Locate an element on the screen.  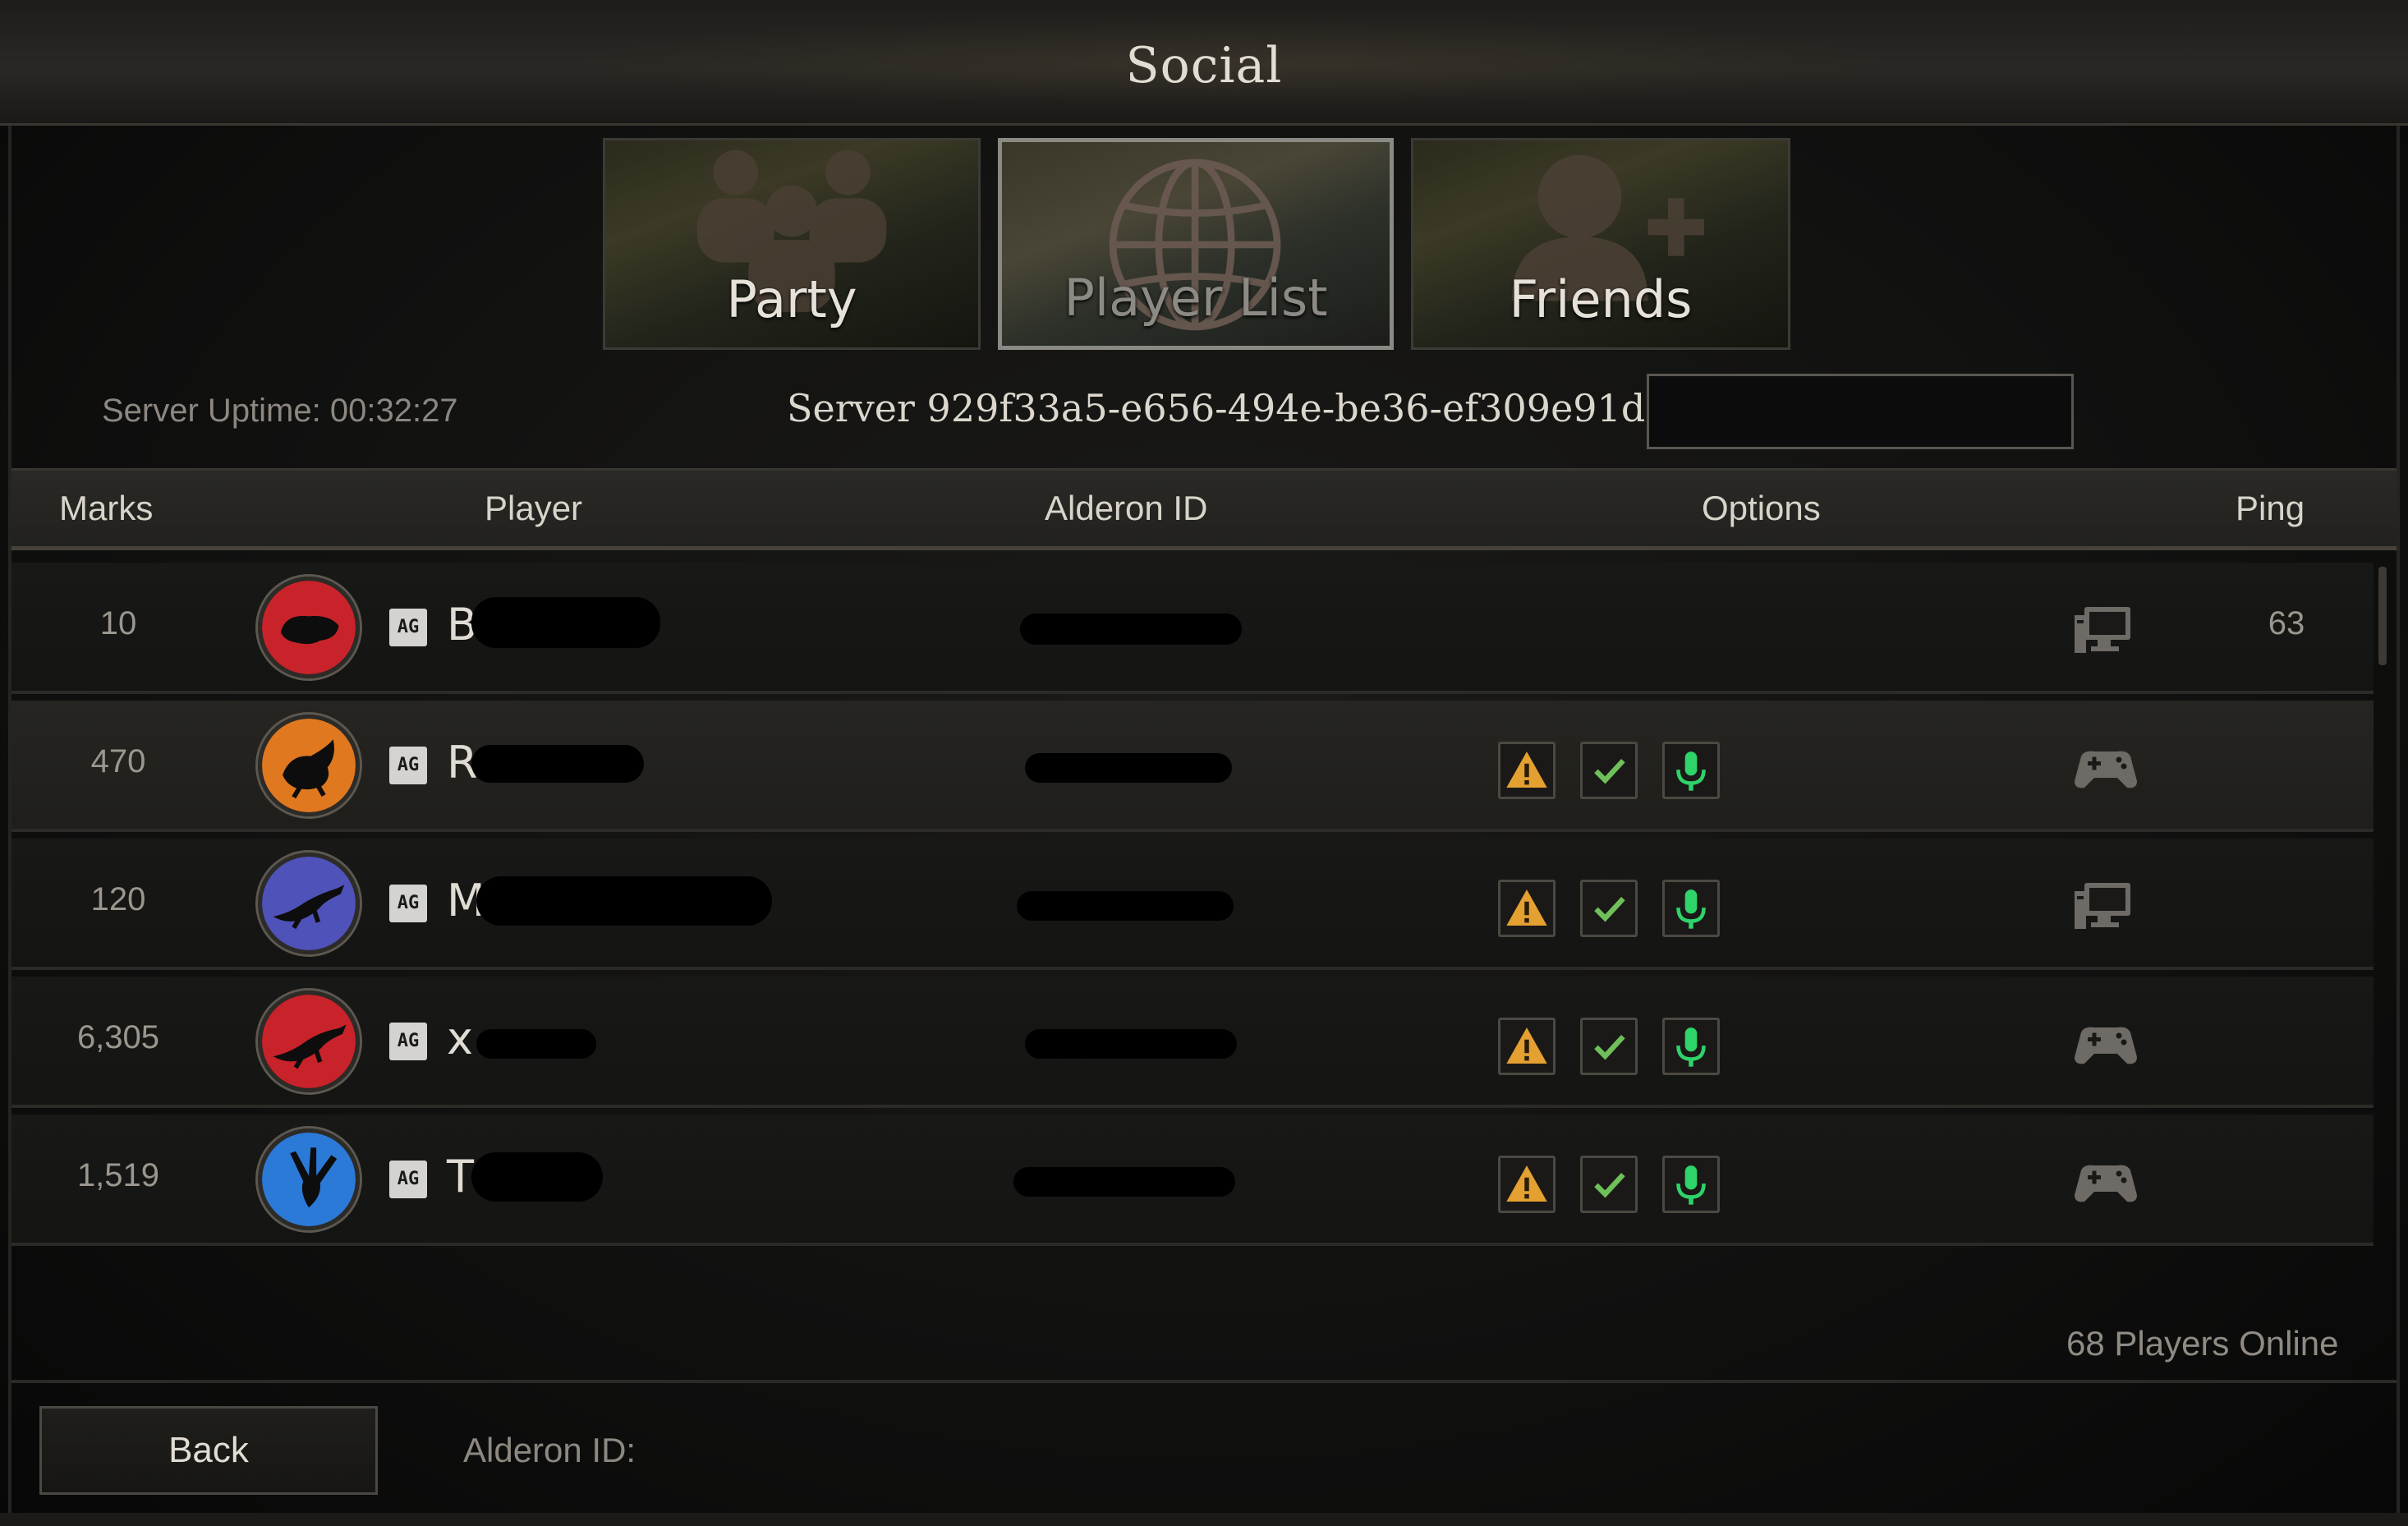
table-row: 6,305 AG x is located at coordinates (1192, 1042).